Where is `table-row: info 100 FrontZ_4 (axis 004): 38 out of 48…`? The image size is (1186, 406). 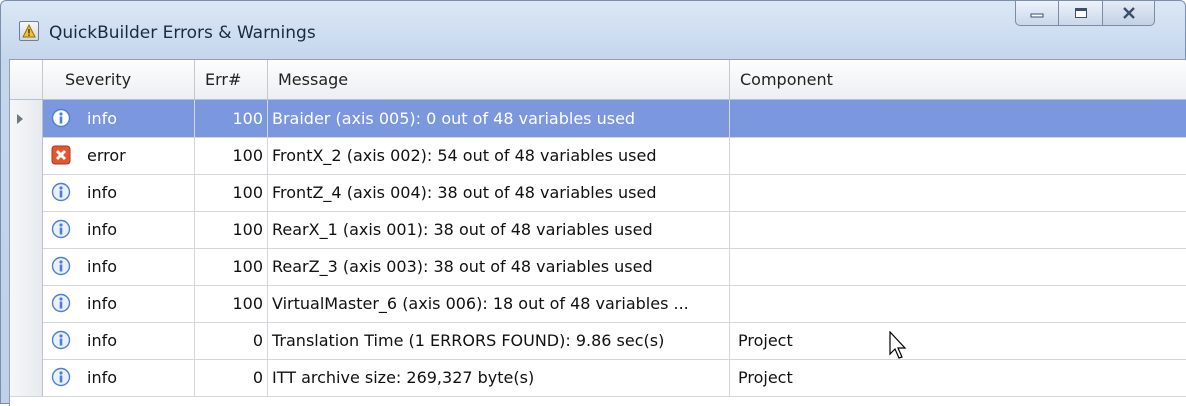
table-row: info 100 FrontZ_4 (axis 004): 38 out of 48… is located at coordinates (598, 193).